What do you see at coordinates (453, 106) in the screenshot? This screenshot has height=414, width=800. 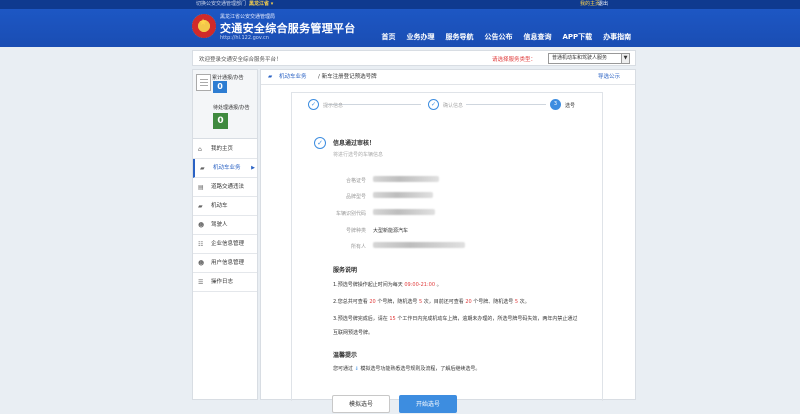 I see `step-2-label: 确认信息` at bounding box center [453, 106].